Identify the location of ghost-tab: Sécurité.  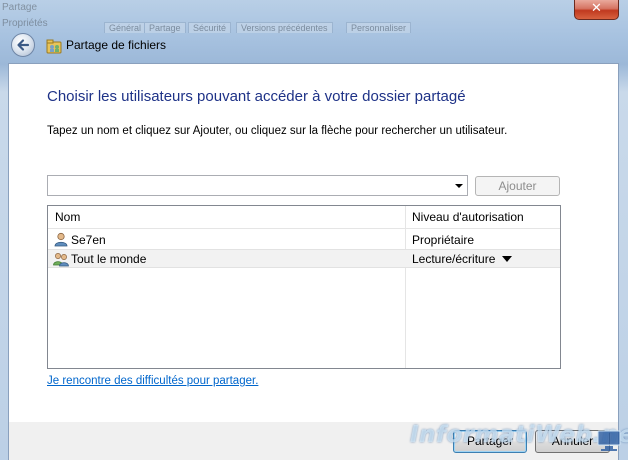
(210, 27).